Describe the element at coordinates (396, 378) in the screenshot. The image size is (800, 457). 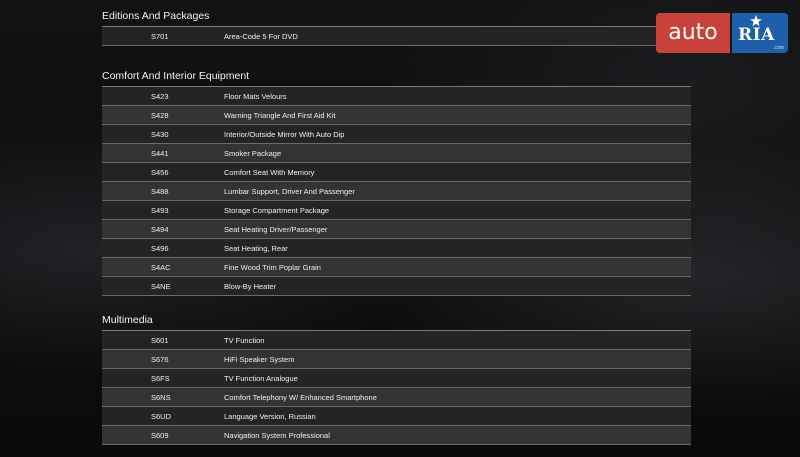
I see `table-row: S6FS TV Function Analogue` at that location.